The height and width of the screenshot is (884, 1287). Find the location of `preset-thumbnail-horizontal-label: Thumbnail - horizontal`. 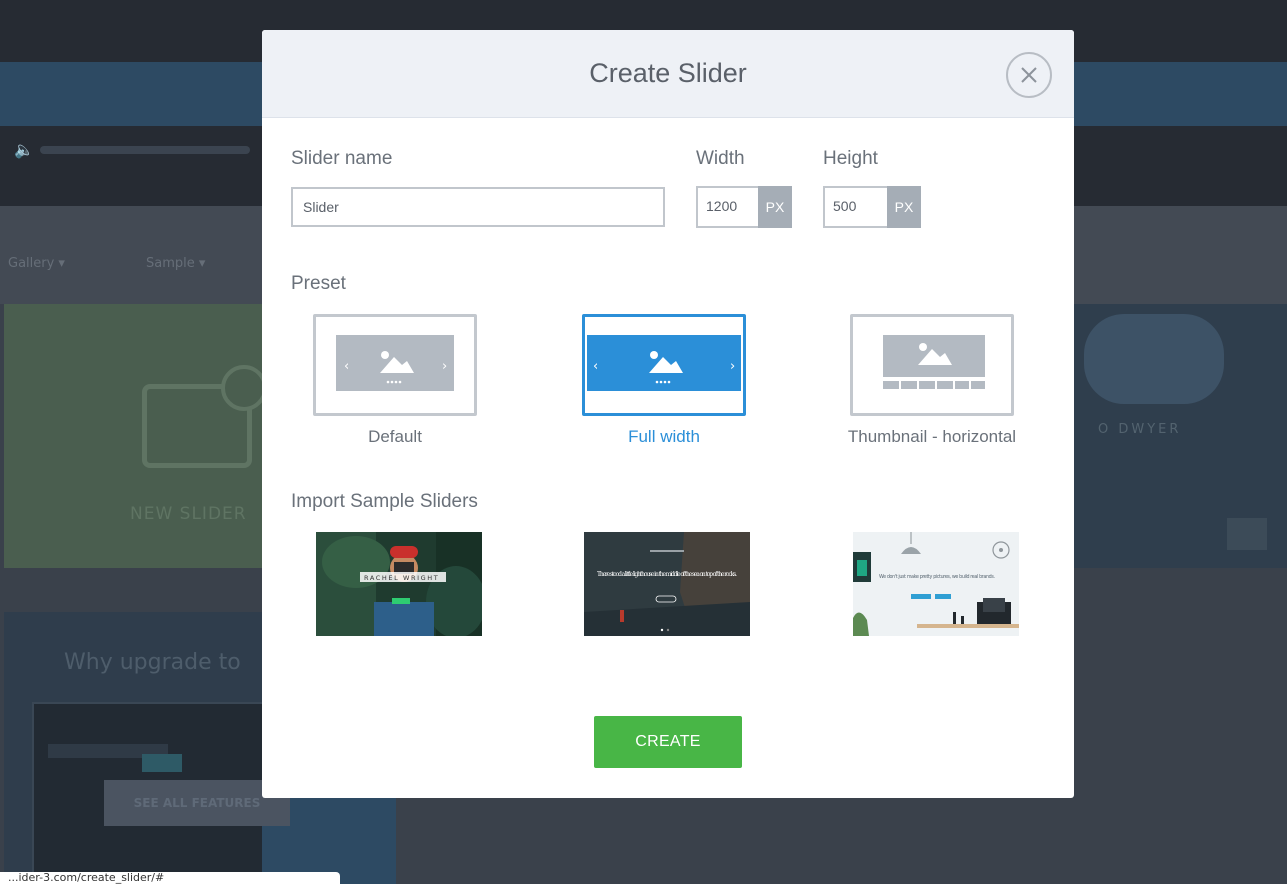

preset-thumbnail-horizontal-label: Thumbnail - horizontal is located at coordinates (932, 436).